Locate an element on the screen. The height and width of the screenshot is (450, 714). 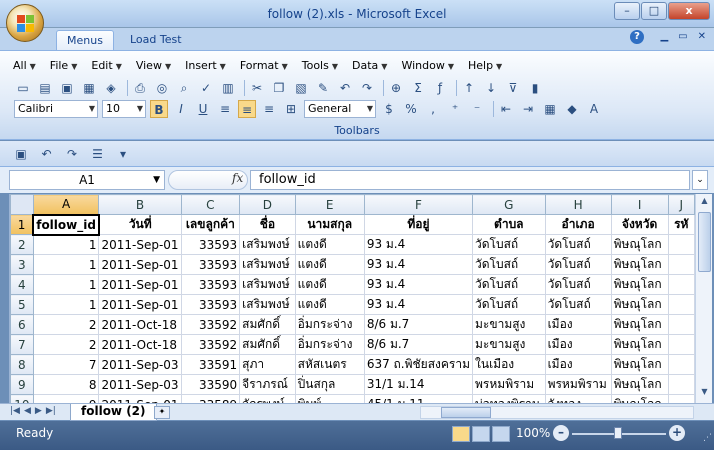
font-name-combo: Calibri ▼ is located at coordinates (56, 109).